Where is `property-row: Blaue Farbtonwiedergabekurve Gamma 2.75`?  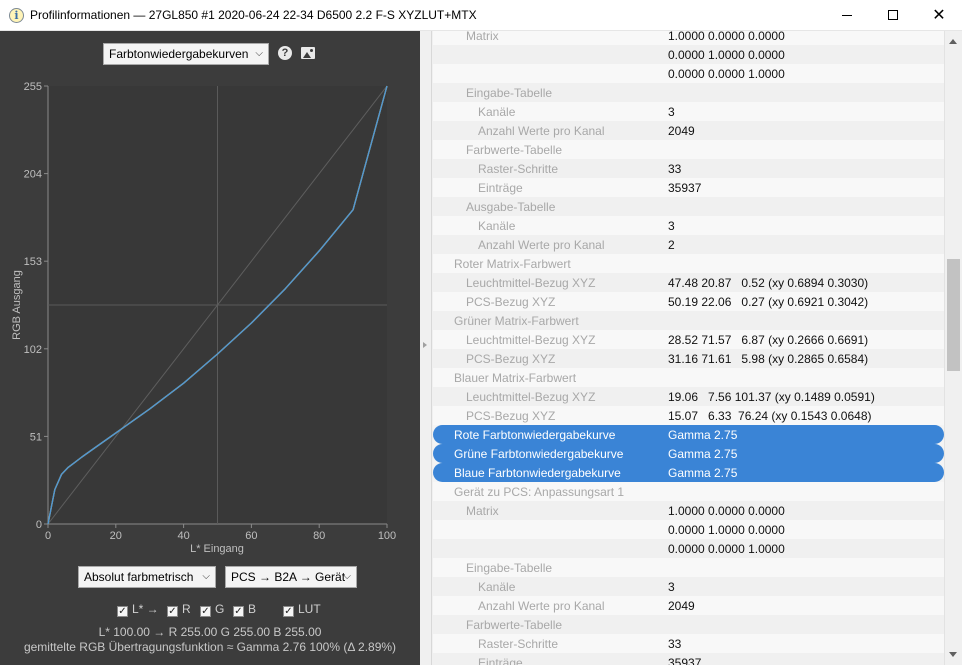 property-row: Blaue Farbtonwiedergabekurve Gamma 2.75 is located at coordinates (688, 472).